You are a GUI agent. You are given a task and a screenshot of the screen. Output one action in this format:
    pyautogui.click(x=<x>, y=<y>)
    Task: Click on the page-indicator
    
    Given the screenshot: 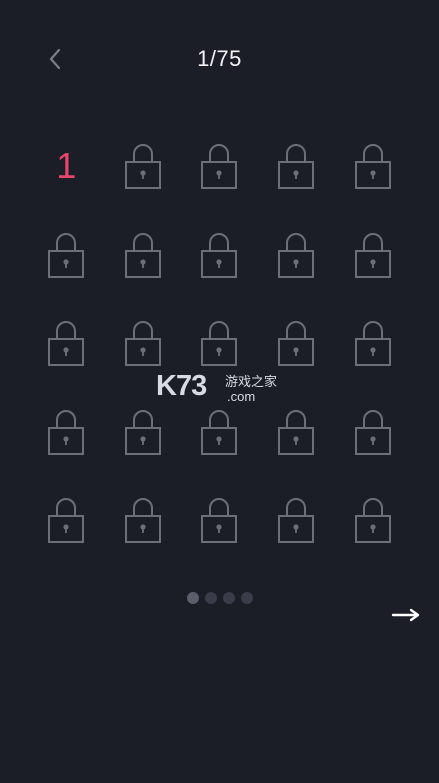 What is the action you would take?
    pyautogui.click(x=219, y=598)
    